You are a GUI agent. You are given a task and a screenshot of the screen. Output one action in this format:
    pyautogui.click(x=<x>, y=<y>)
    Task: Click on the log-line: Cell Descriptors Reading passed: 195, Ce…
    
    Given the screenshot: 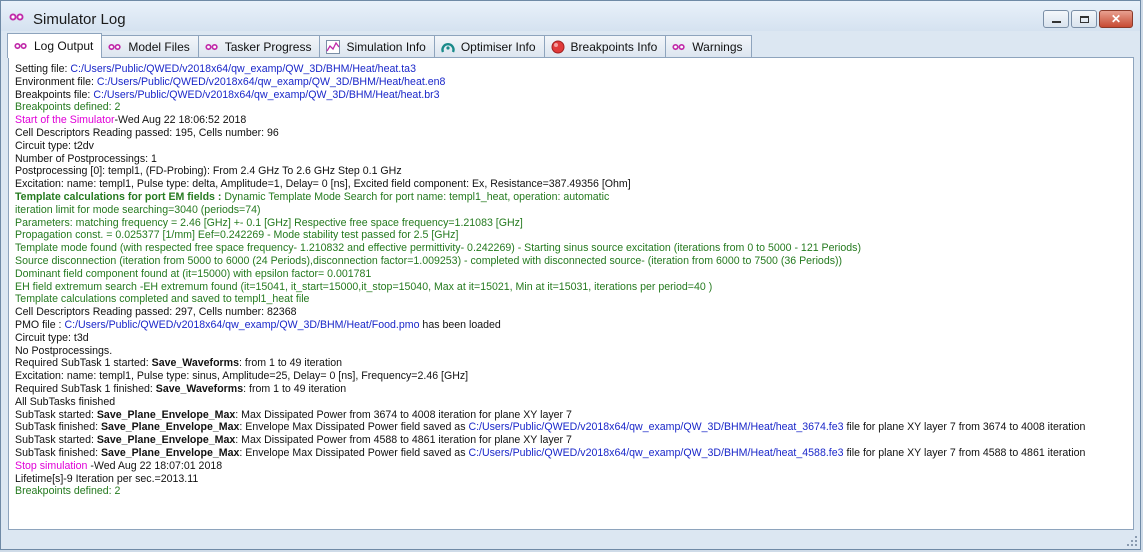 What is the action you would take?
    pyautogui.click(x=571, y=133)
    